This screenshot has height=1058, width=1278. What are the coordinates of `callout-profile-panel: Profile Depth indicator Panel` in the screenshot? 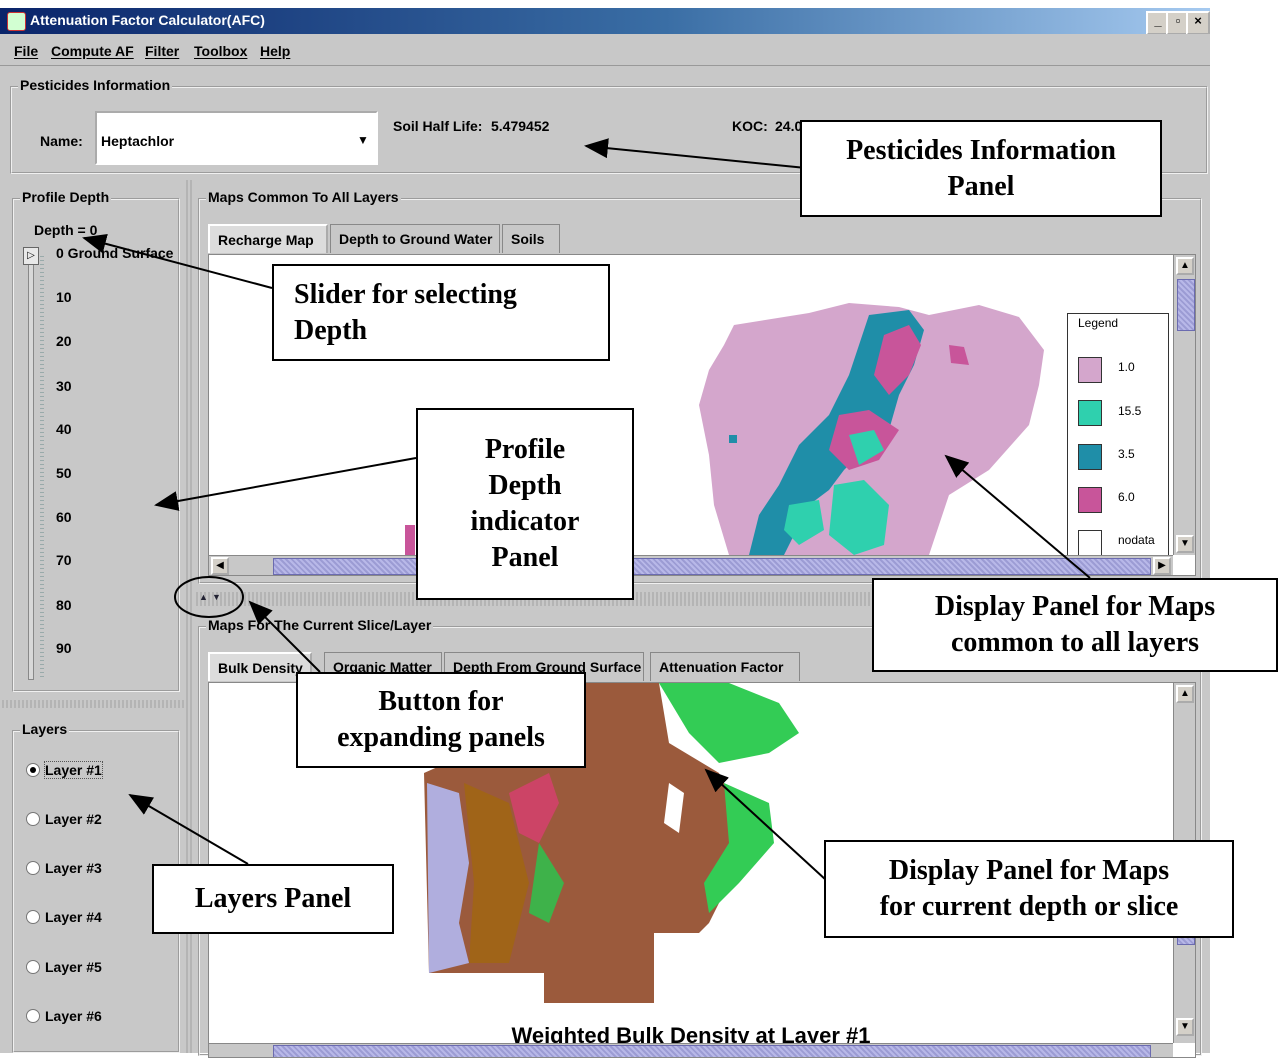 It's located at (525, 504).